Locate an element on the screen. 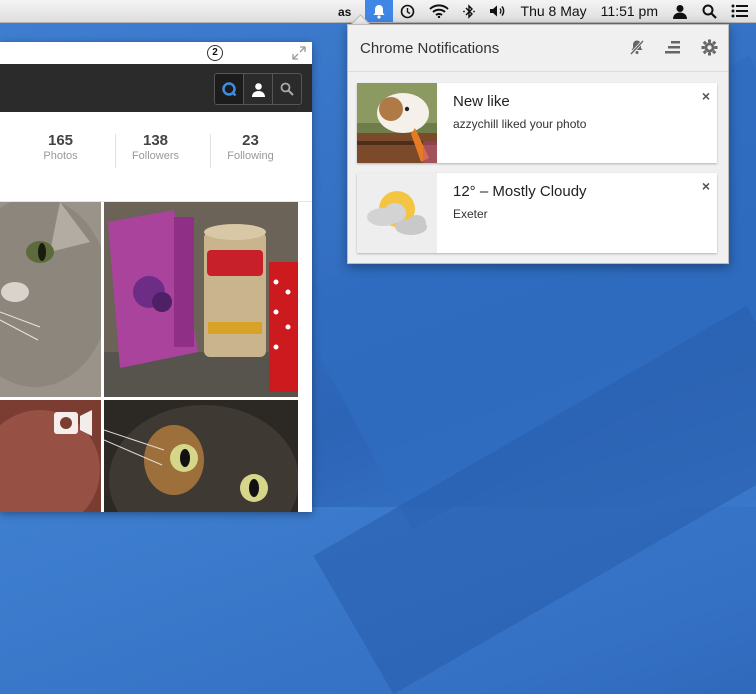  stat-followers: 138 Followers is located at coordinates (155, 147).